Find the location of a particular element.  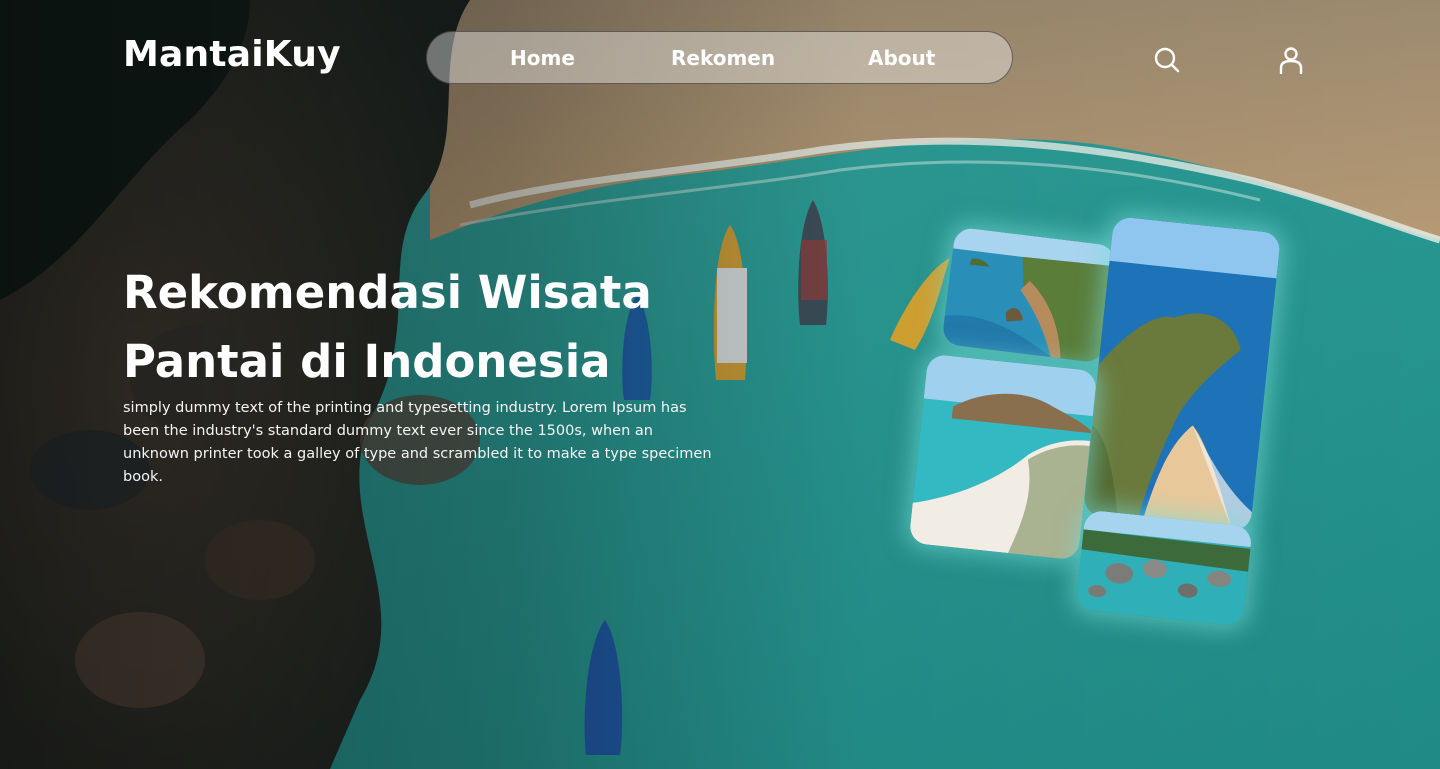

nav-about-link: About is located at coordinates (901, 58).